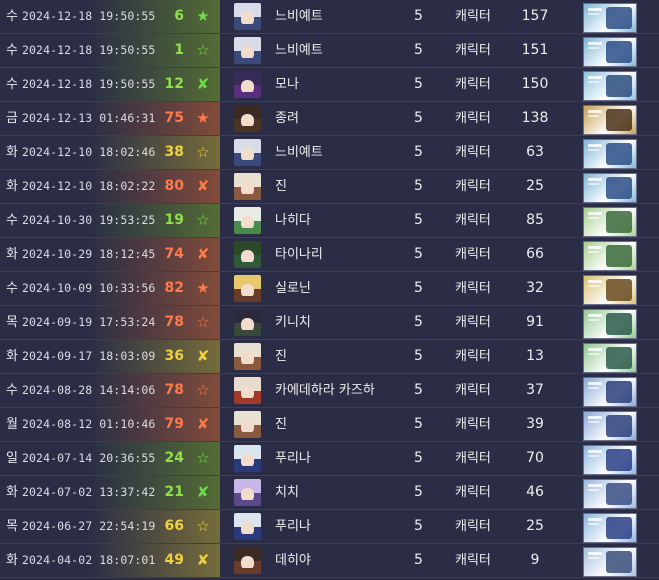 Image resolution: width=659 pixels, height=580 pixels. I want to click on pity-count: 66, so click(174, 526).